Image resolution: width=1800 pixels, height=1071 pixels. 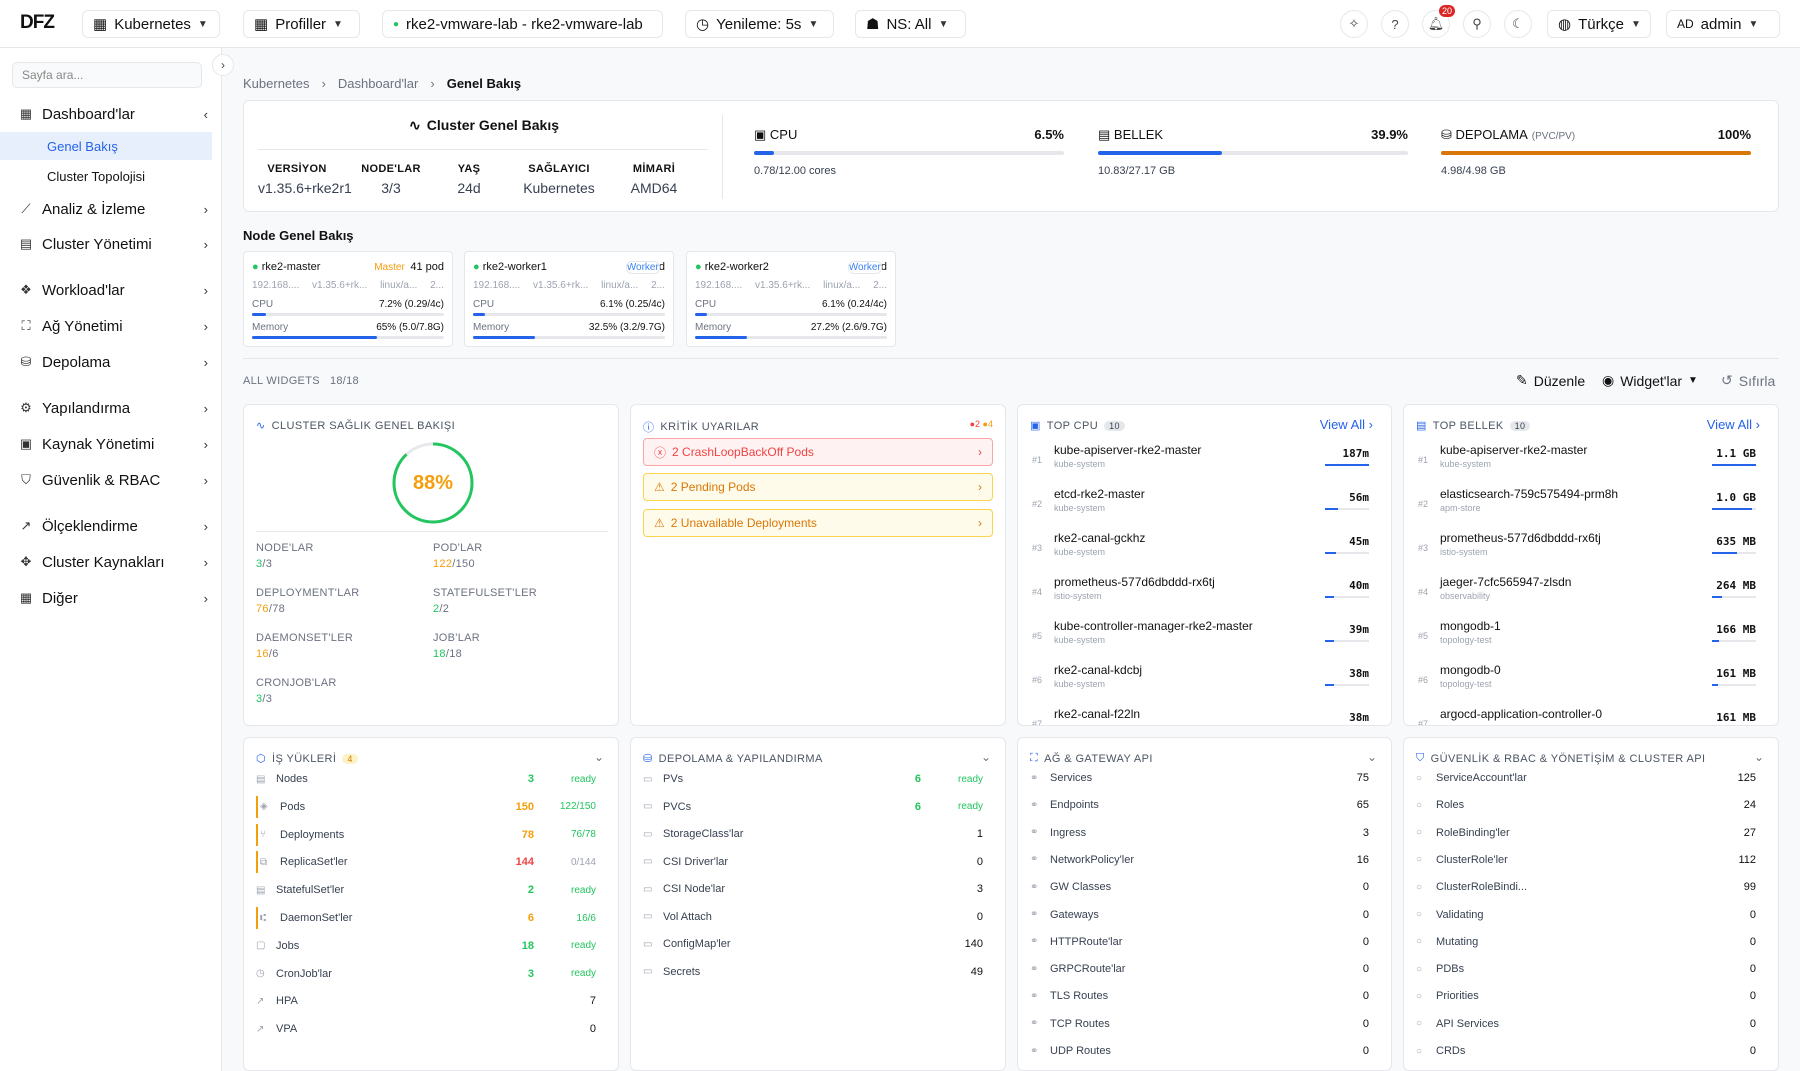 I want to click on nav-workloads: ❖ Workload'lar ›, so click(x=111, y=290).